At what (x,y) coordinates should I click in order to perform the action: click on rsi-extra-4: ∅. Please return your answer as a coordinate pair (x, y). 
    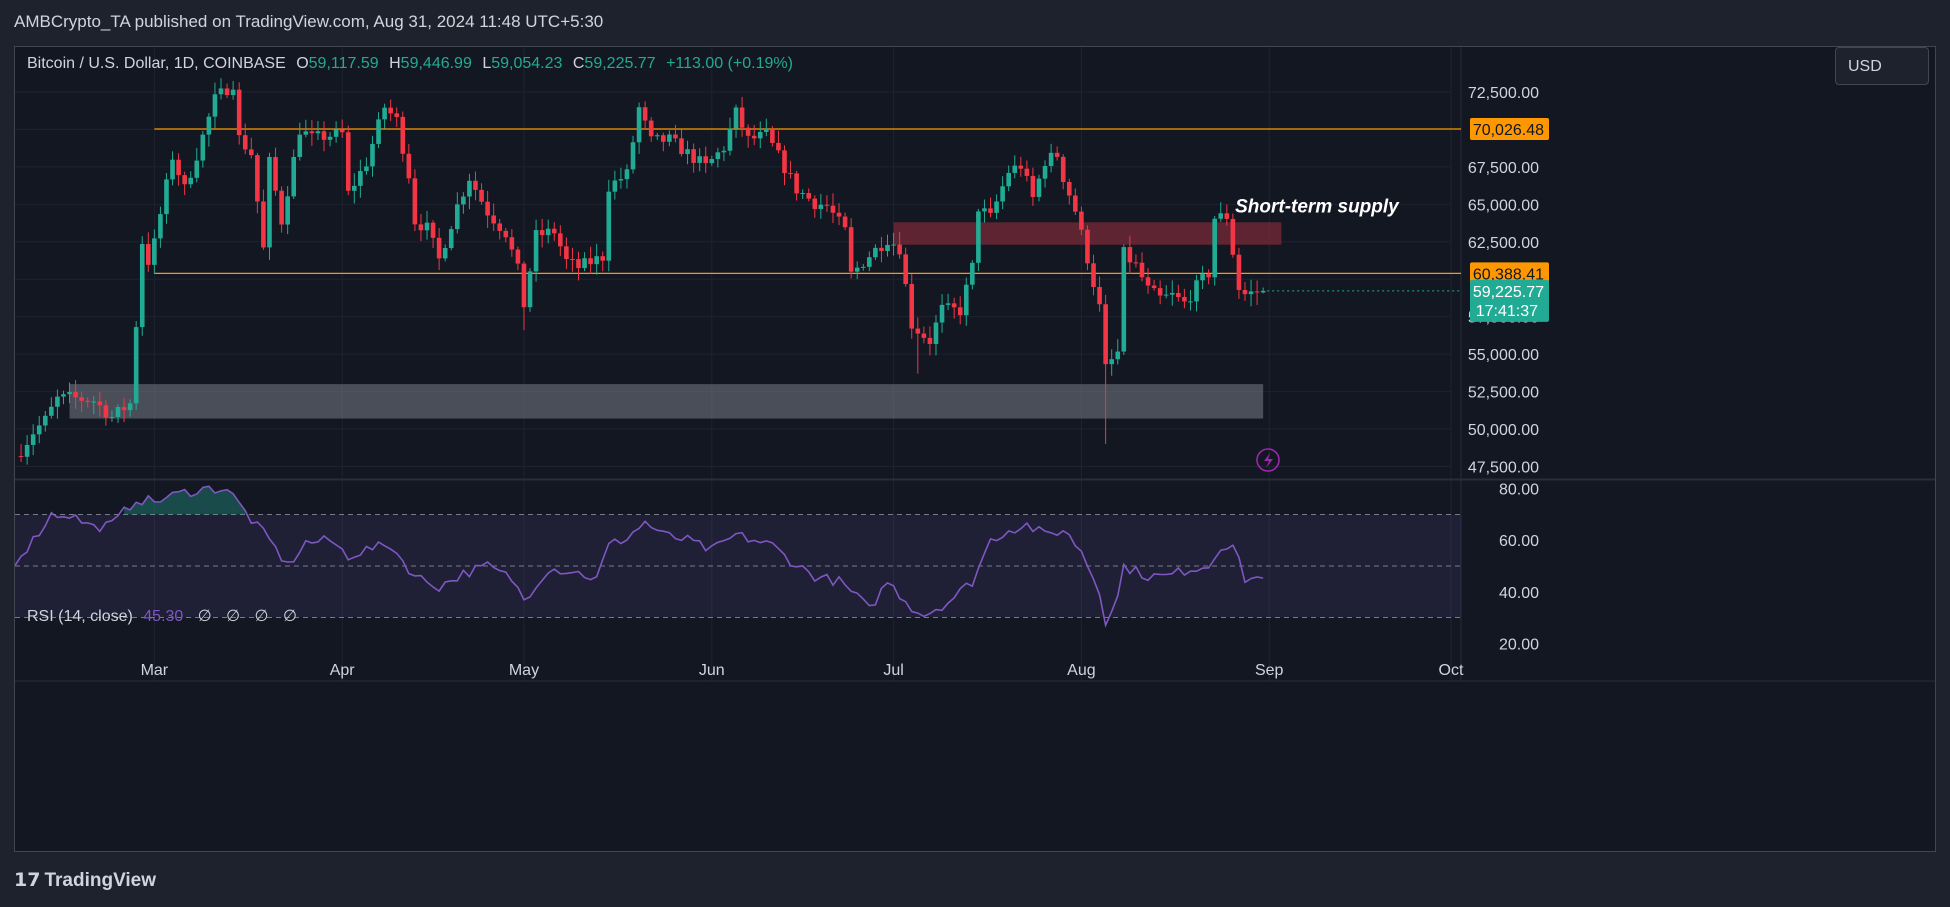
    Looking at the image, I should click on (289, 616).